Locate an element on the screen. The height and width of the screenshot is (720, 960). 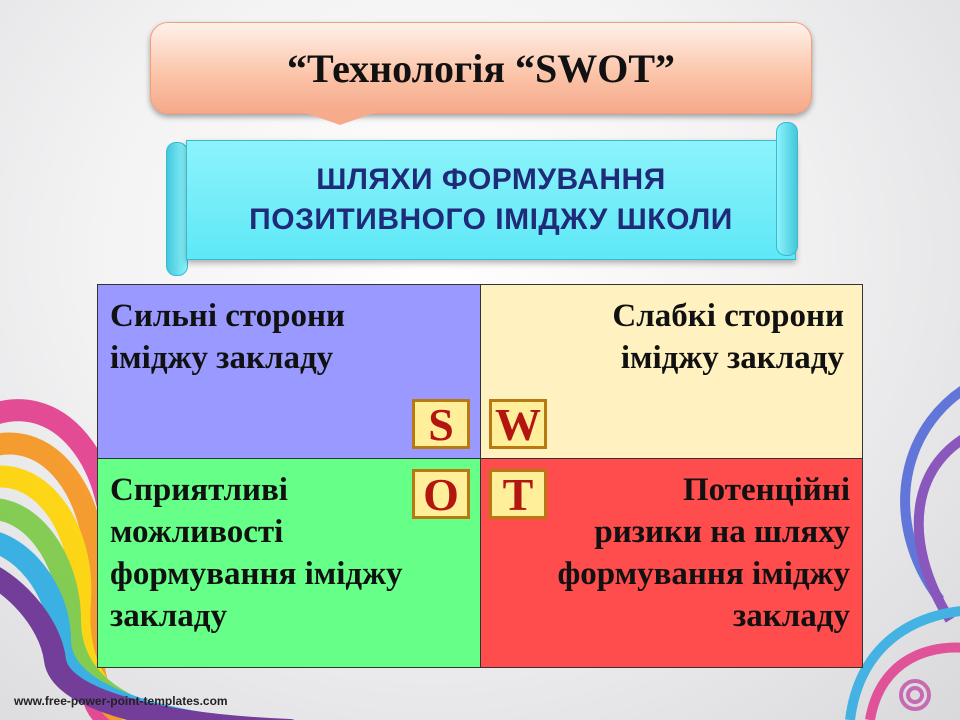
weaknesses-text: Слабкі сторони іміджу закладу is located at coordinates (728, 337).